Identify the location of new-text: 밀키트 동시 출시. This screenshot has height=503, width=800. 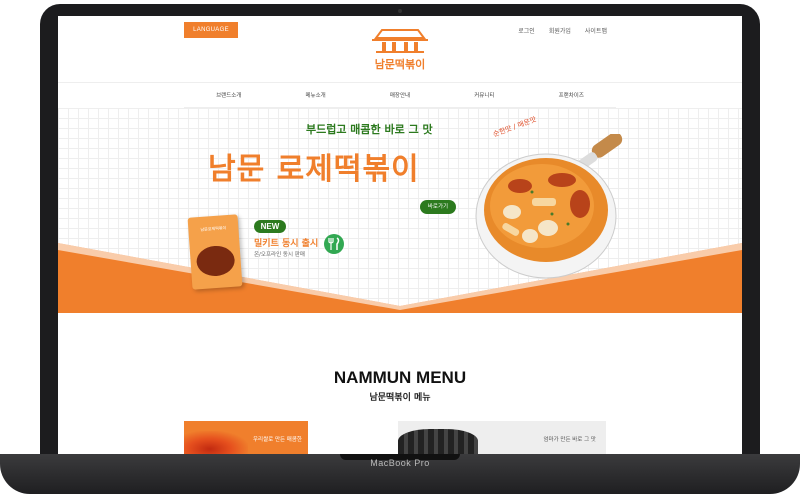
(286, 244).